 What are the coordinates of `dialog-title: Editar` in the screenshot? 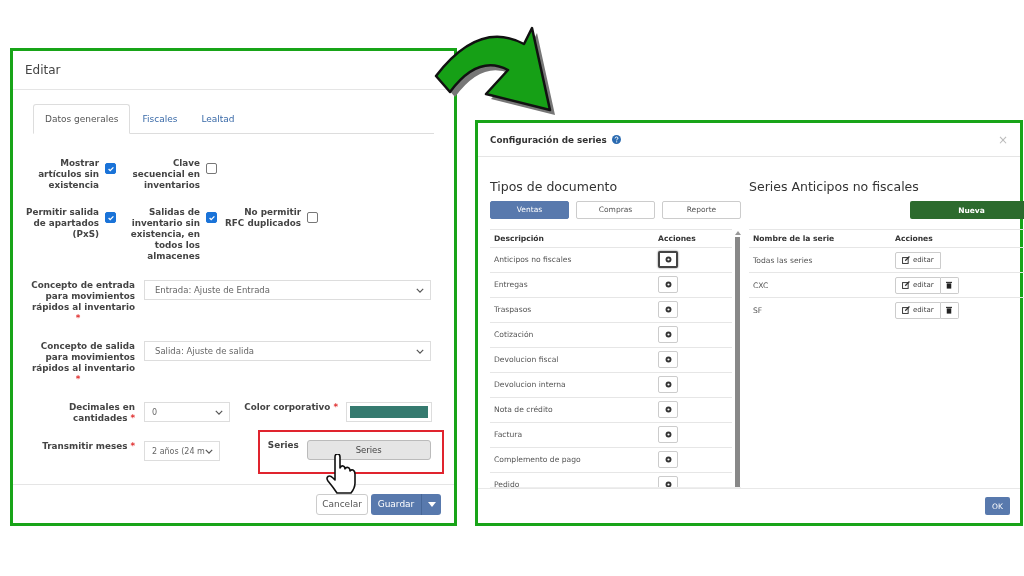 It's located at (43, 70).